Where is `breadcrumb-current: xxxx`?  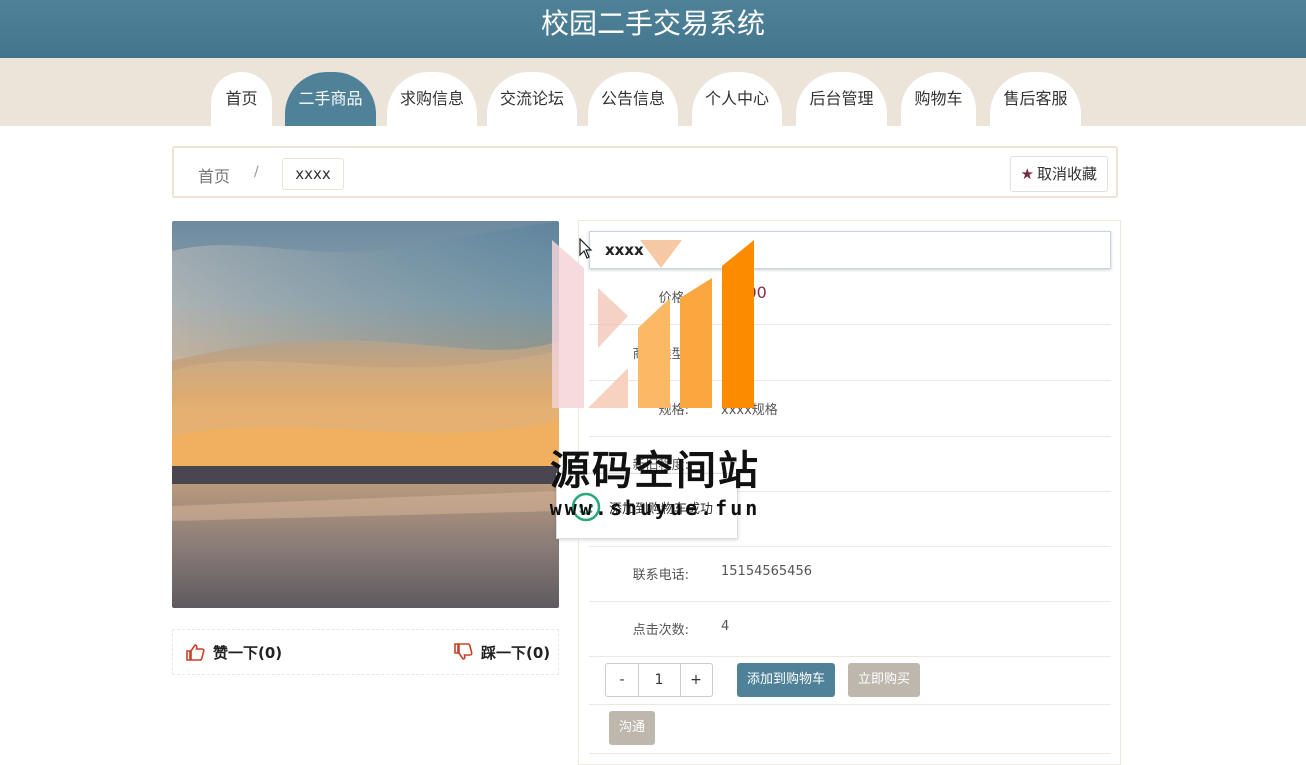 breadcrumb-current: xxxx is located at coordinates (313, 174).